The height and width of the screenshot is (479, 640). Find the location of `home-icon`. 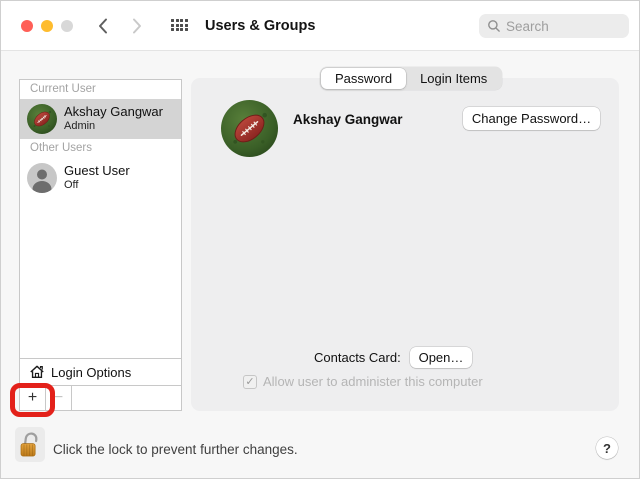

home-icon is located at coordinates (37, 371).